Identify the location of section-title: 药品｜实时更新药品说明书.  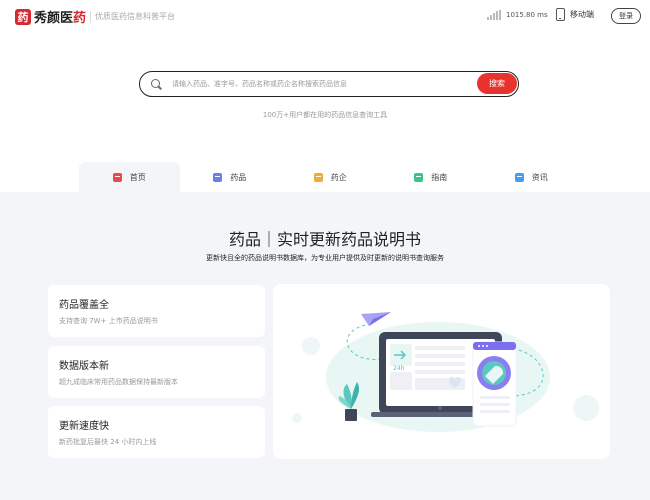
(324, 239).